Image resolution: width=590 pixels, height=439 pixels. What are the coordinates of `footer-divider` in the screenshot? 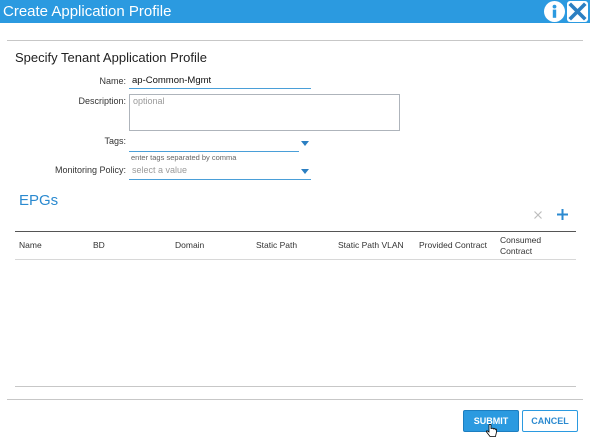 It's located at (295, 399).